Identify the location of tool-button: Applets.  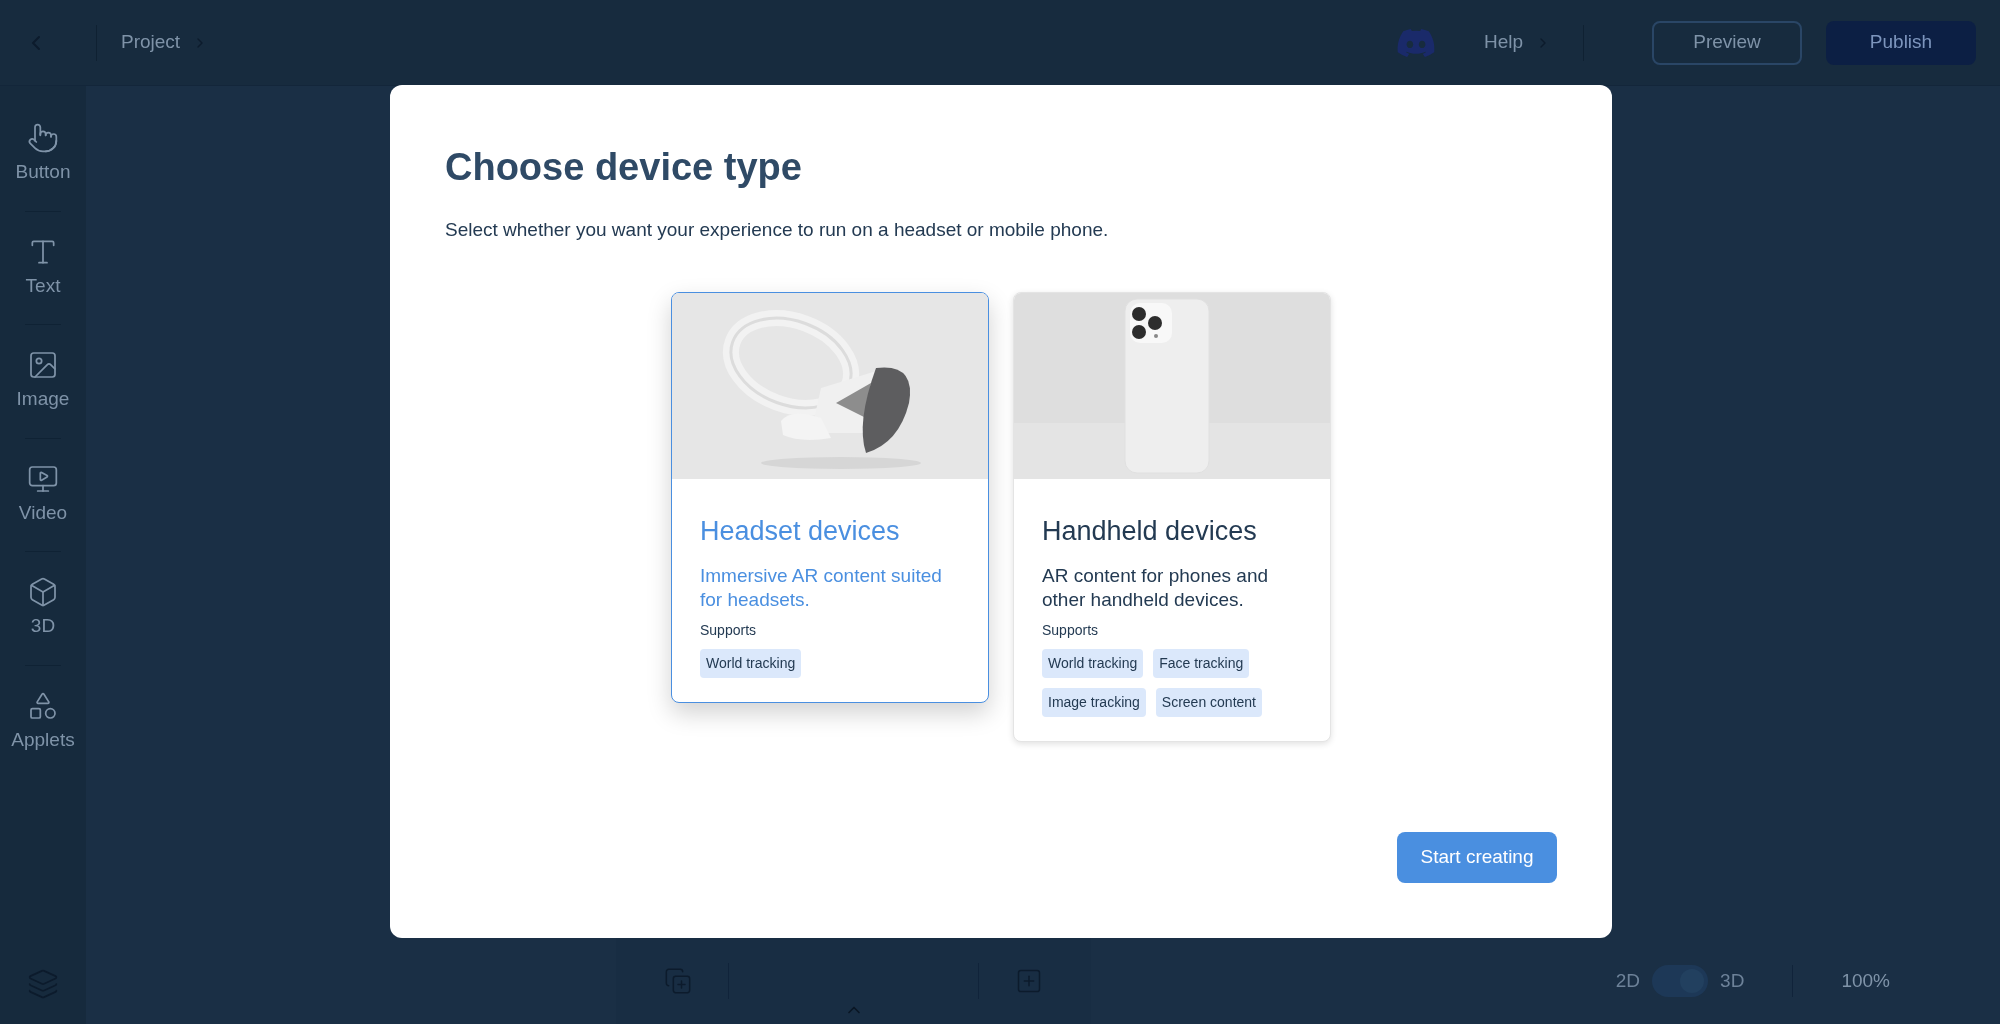
(43, 721).